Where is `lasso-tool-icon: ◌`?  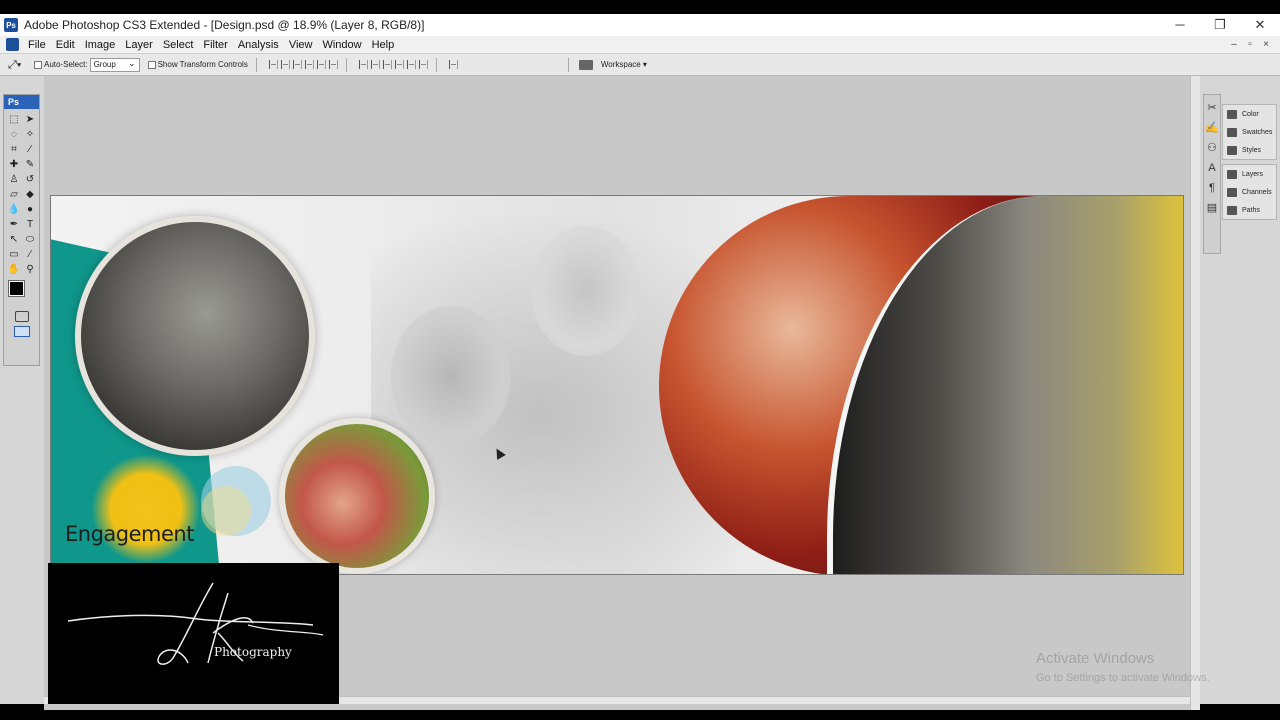
lasso-tool-icon: ◌ is located at coordinates (14, 134).